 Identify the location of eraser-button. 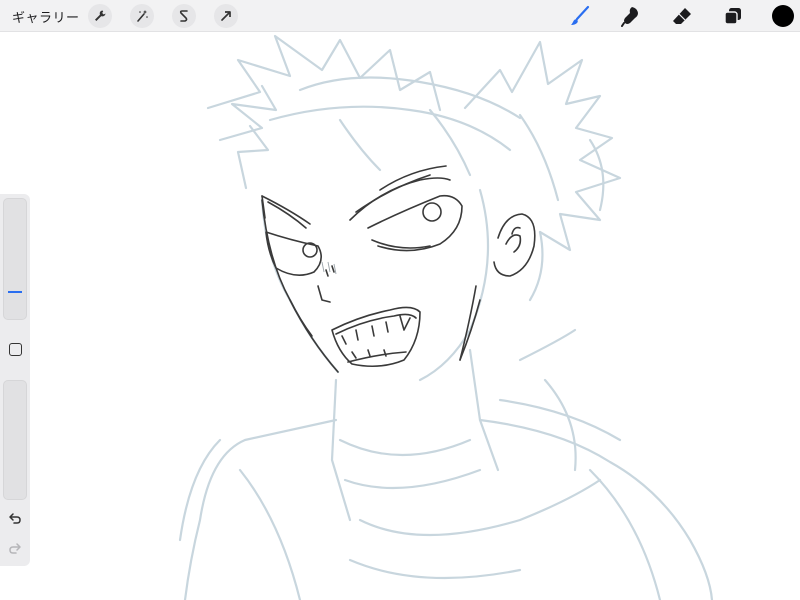
(682, 16).